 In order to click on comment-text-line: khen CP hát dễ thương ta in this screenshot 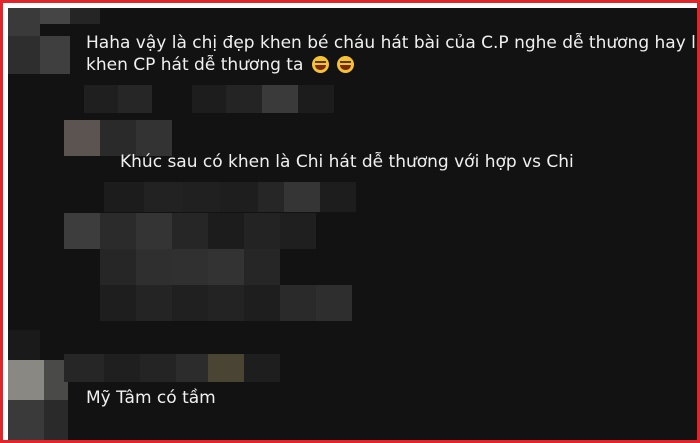, I will do `click(220, 65)`.